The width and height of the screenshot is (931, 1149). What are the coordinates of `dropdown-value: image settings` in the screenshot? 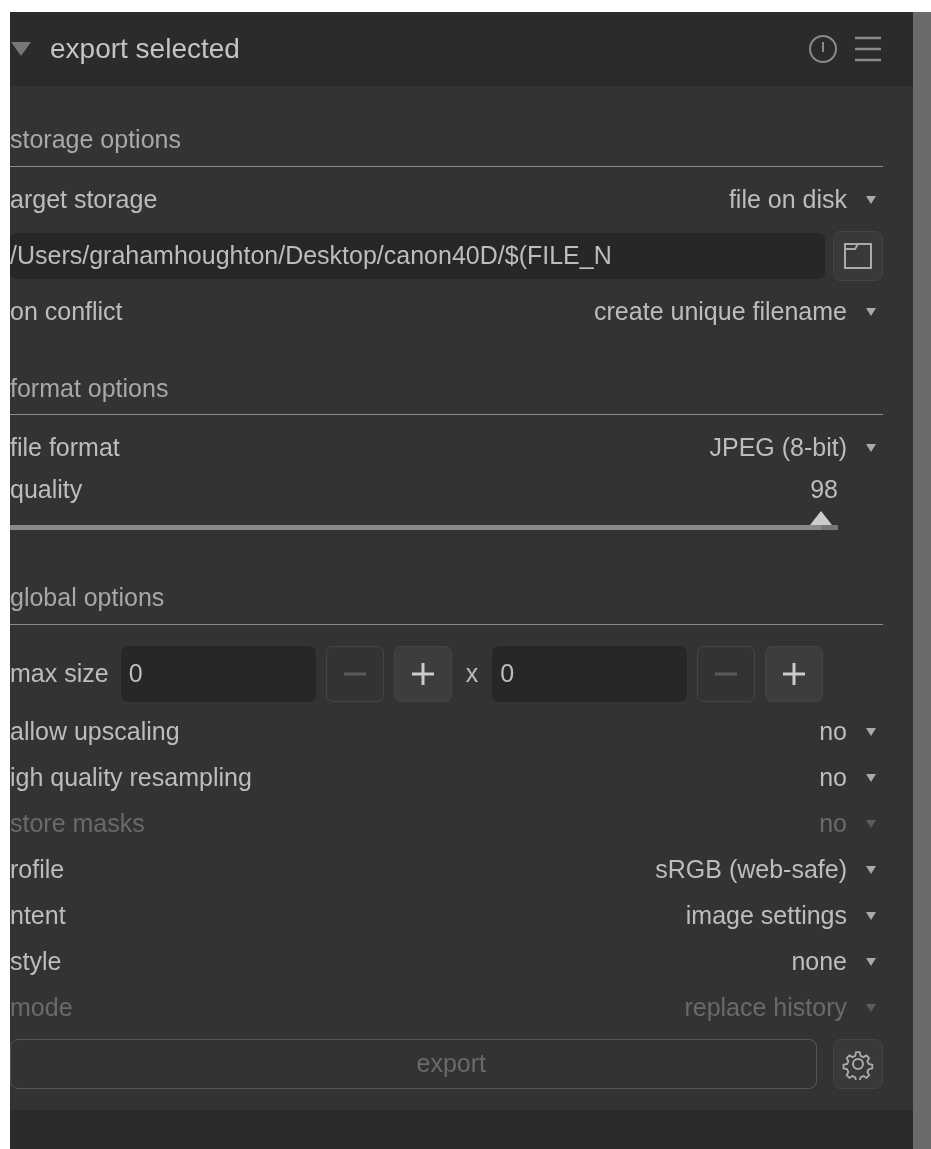 It's located at (766, 915).